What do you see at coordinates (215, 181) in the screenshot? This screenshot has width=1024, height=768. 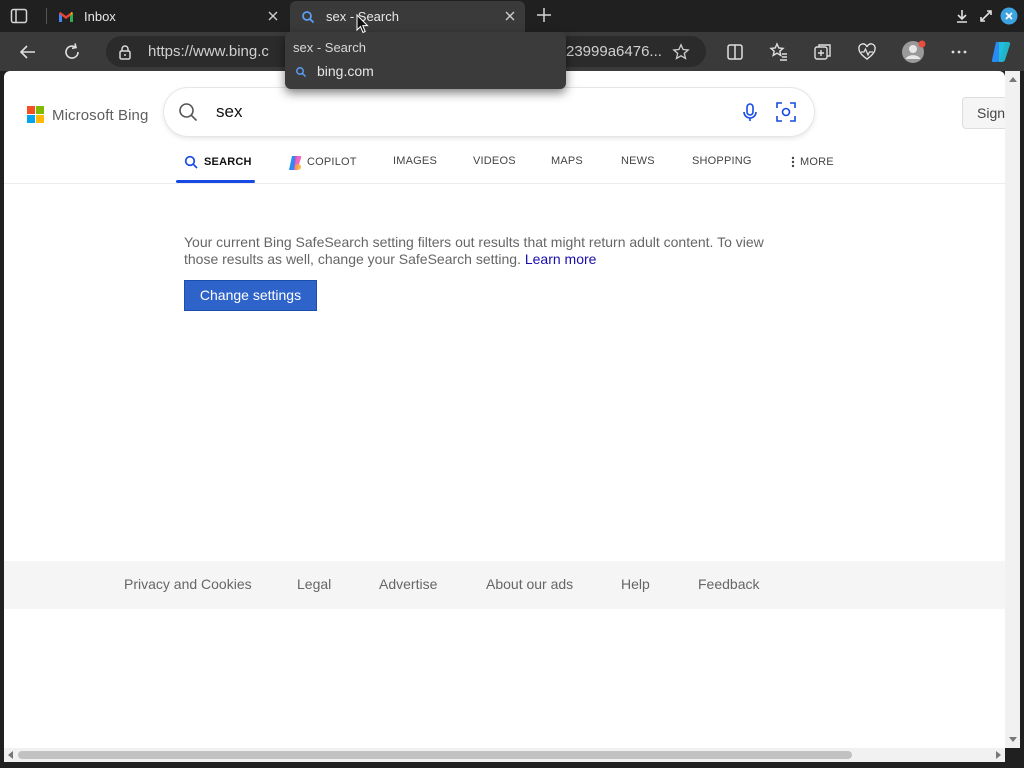 I see `active-scope-indicator` at bounding box center [215, 181].